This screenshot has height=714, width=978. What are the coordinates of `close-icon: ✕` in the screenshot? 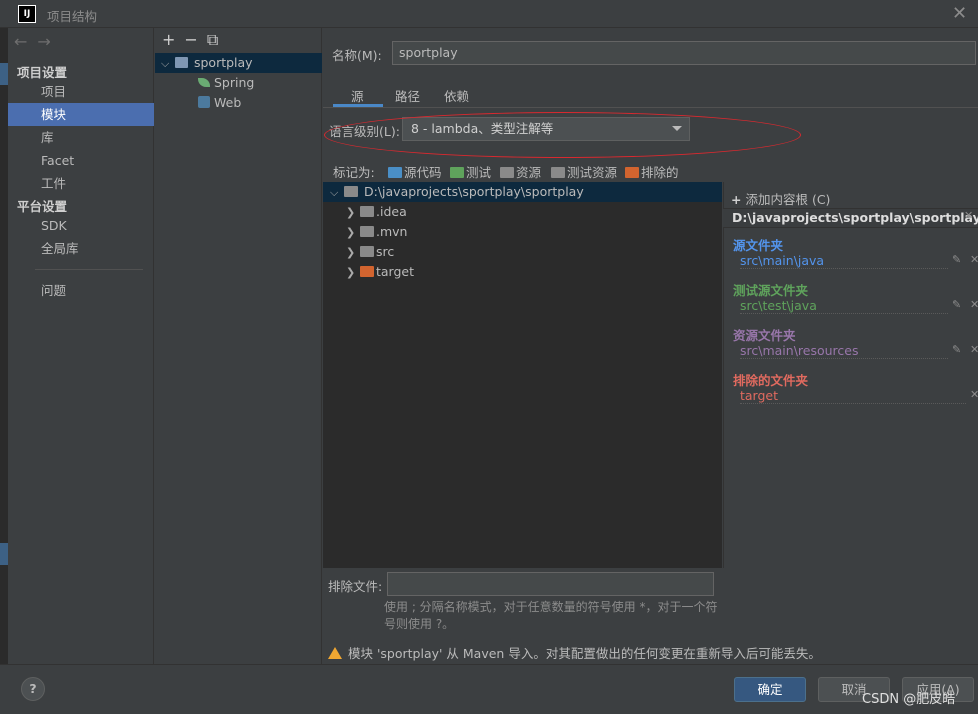 It's located at (959, 13).